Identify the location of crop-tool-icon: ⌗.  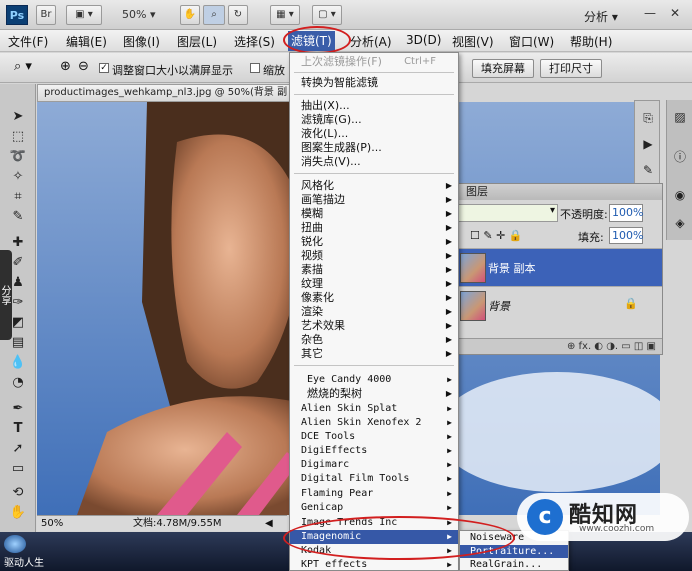
(18, 197).